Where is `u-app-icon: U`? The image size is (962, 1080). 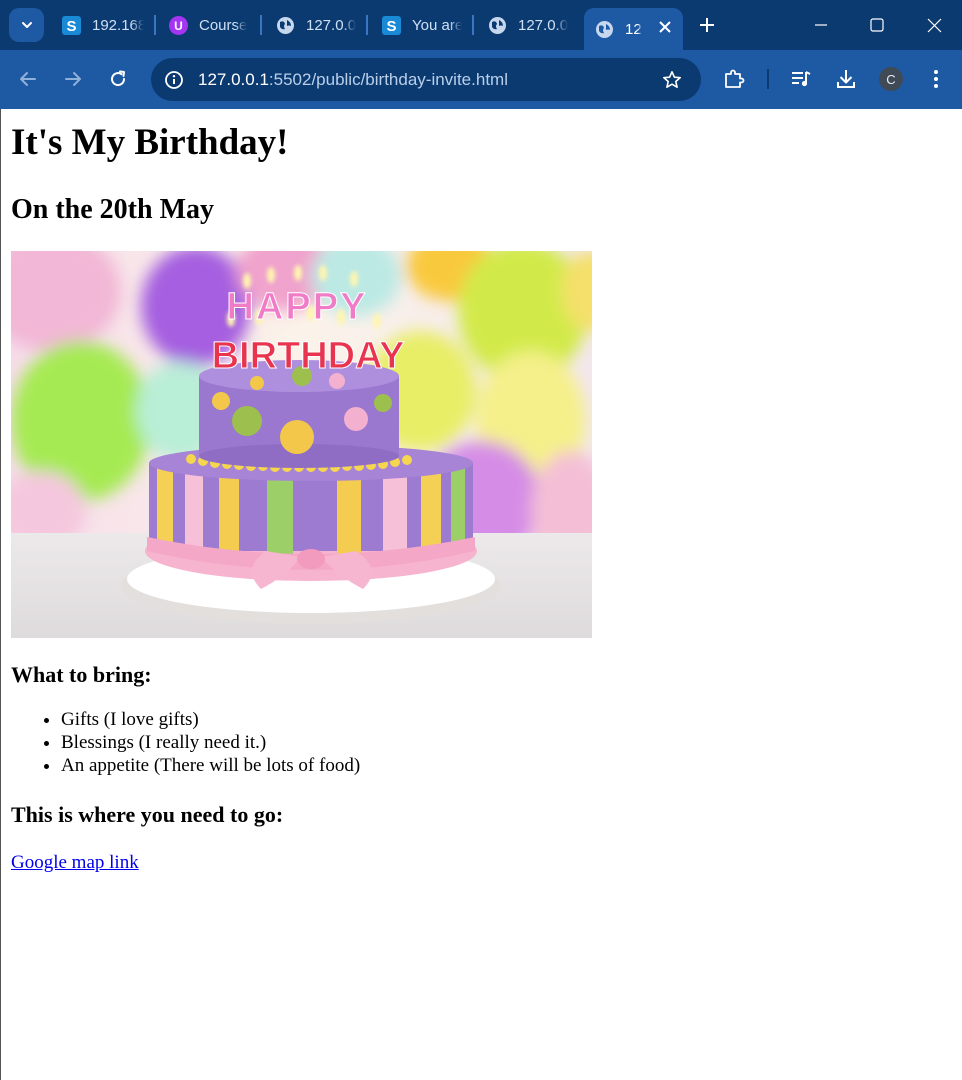
u-app-icon: U is located at coordinates (178, 25).